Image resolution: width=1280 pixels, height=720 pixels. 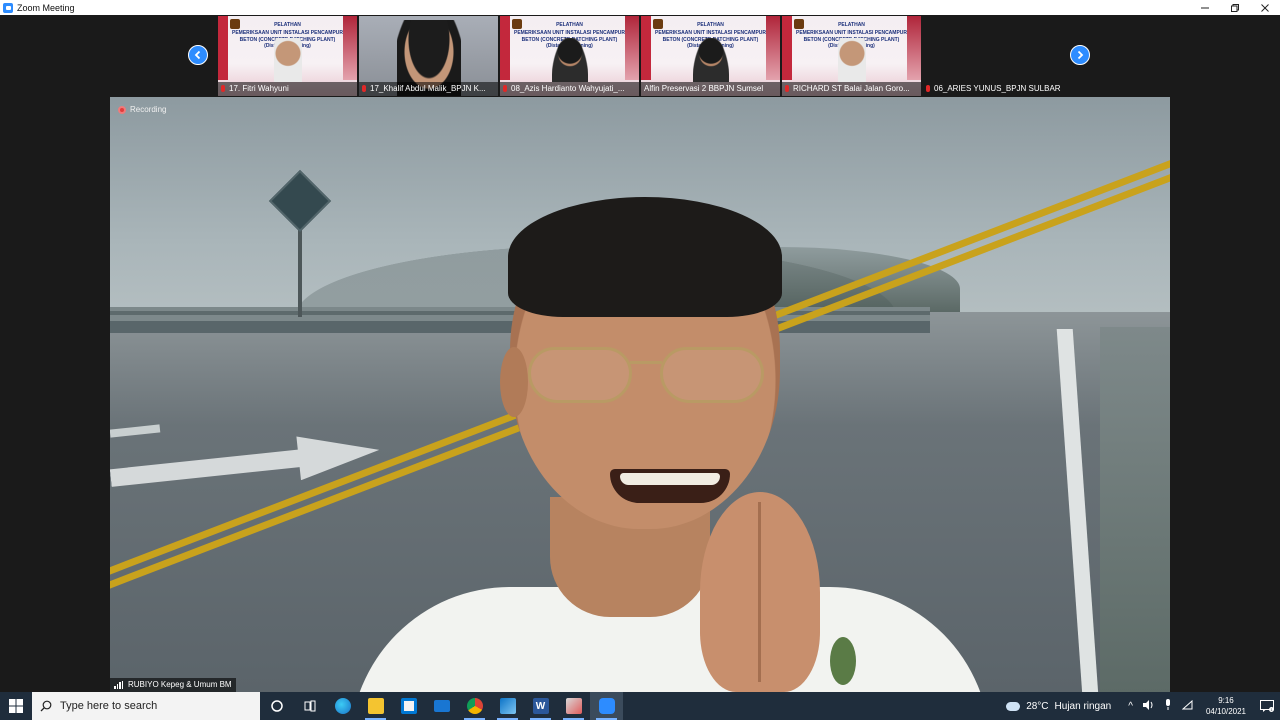 I want to click on cortana-button, so click(x=276, y=706).